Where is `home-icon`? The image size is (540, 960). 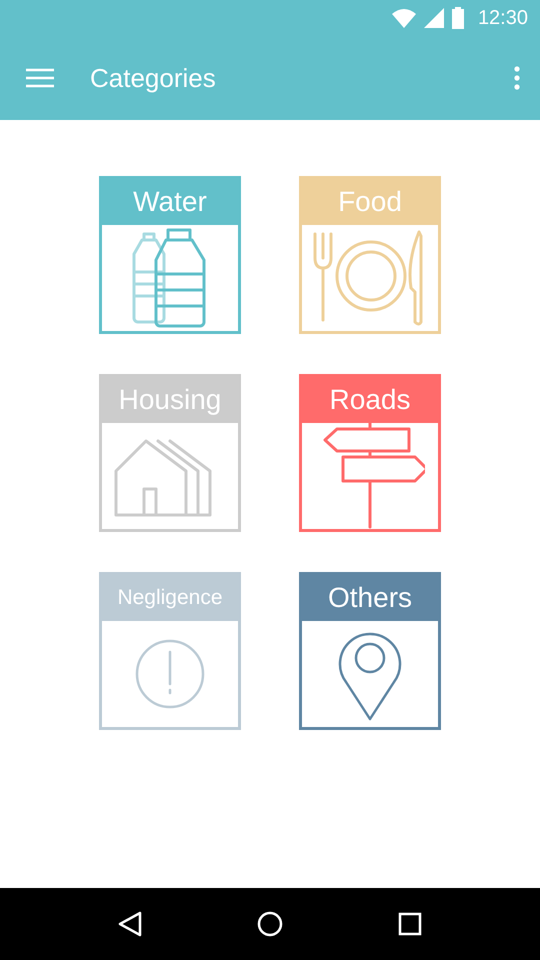 home-icon is located at coordinates (269, 924).